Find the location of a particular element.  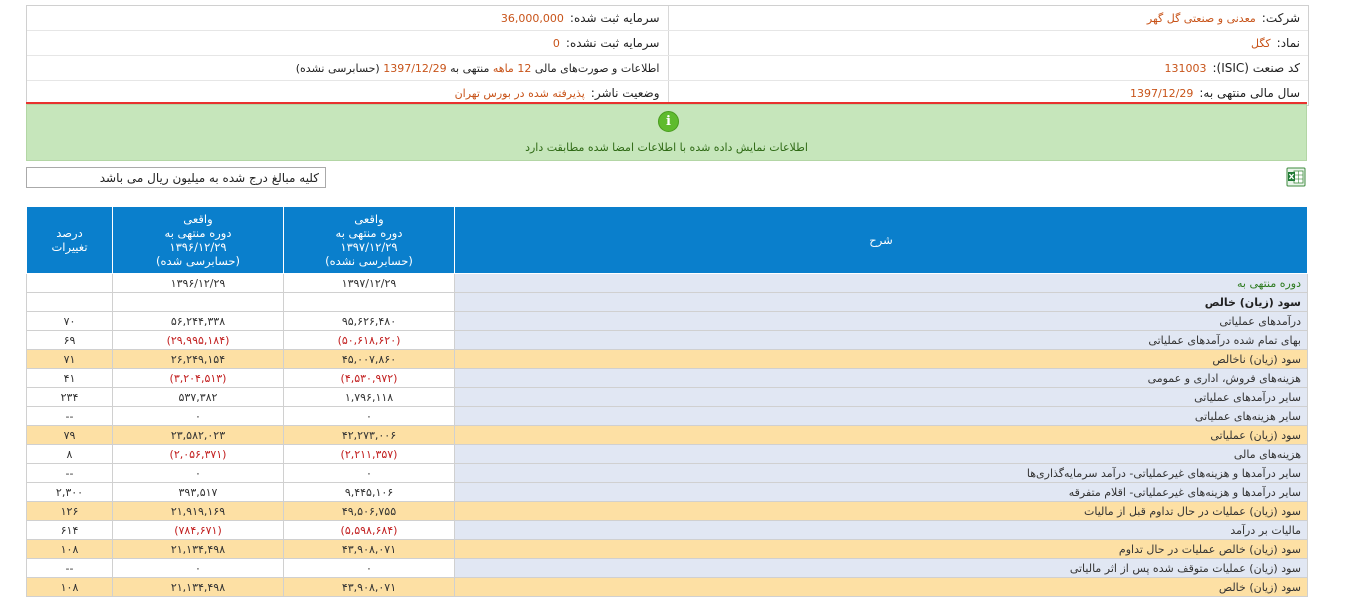

row-value-current: ۹۵,۶۲۶,۴۸۰ is located at coordinates (369, 321).